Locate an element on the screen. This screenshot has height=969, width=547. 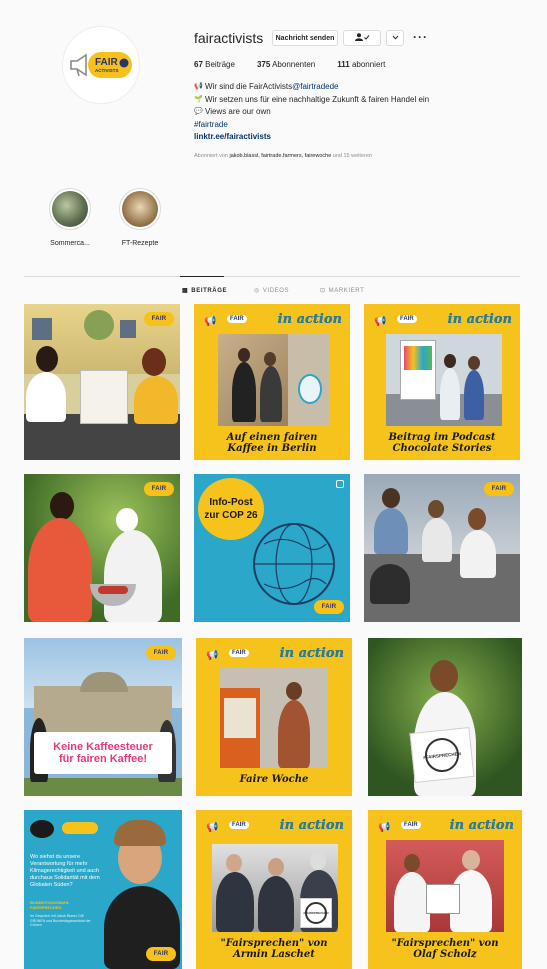
post-caption: Faire Woche is located at coordinates (274, 779).